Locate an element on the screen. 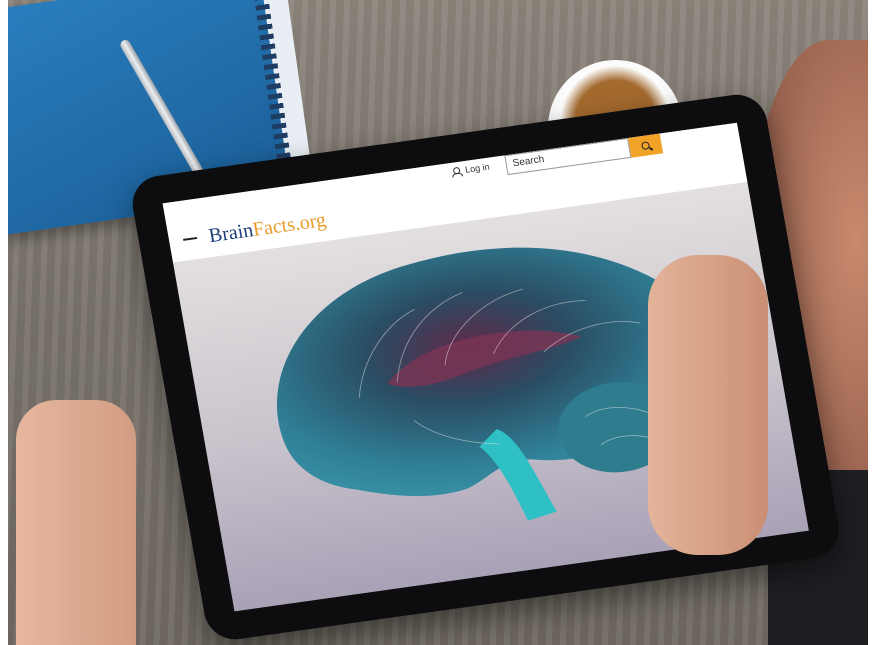 The image size is (877, 645). right-hand is located at coordinates (708, 405).